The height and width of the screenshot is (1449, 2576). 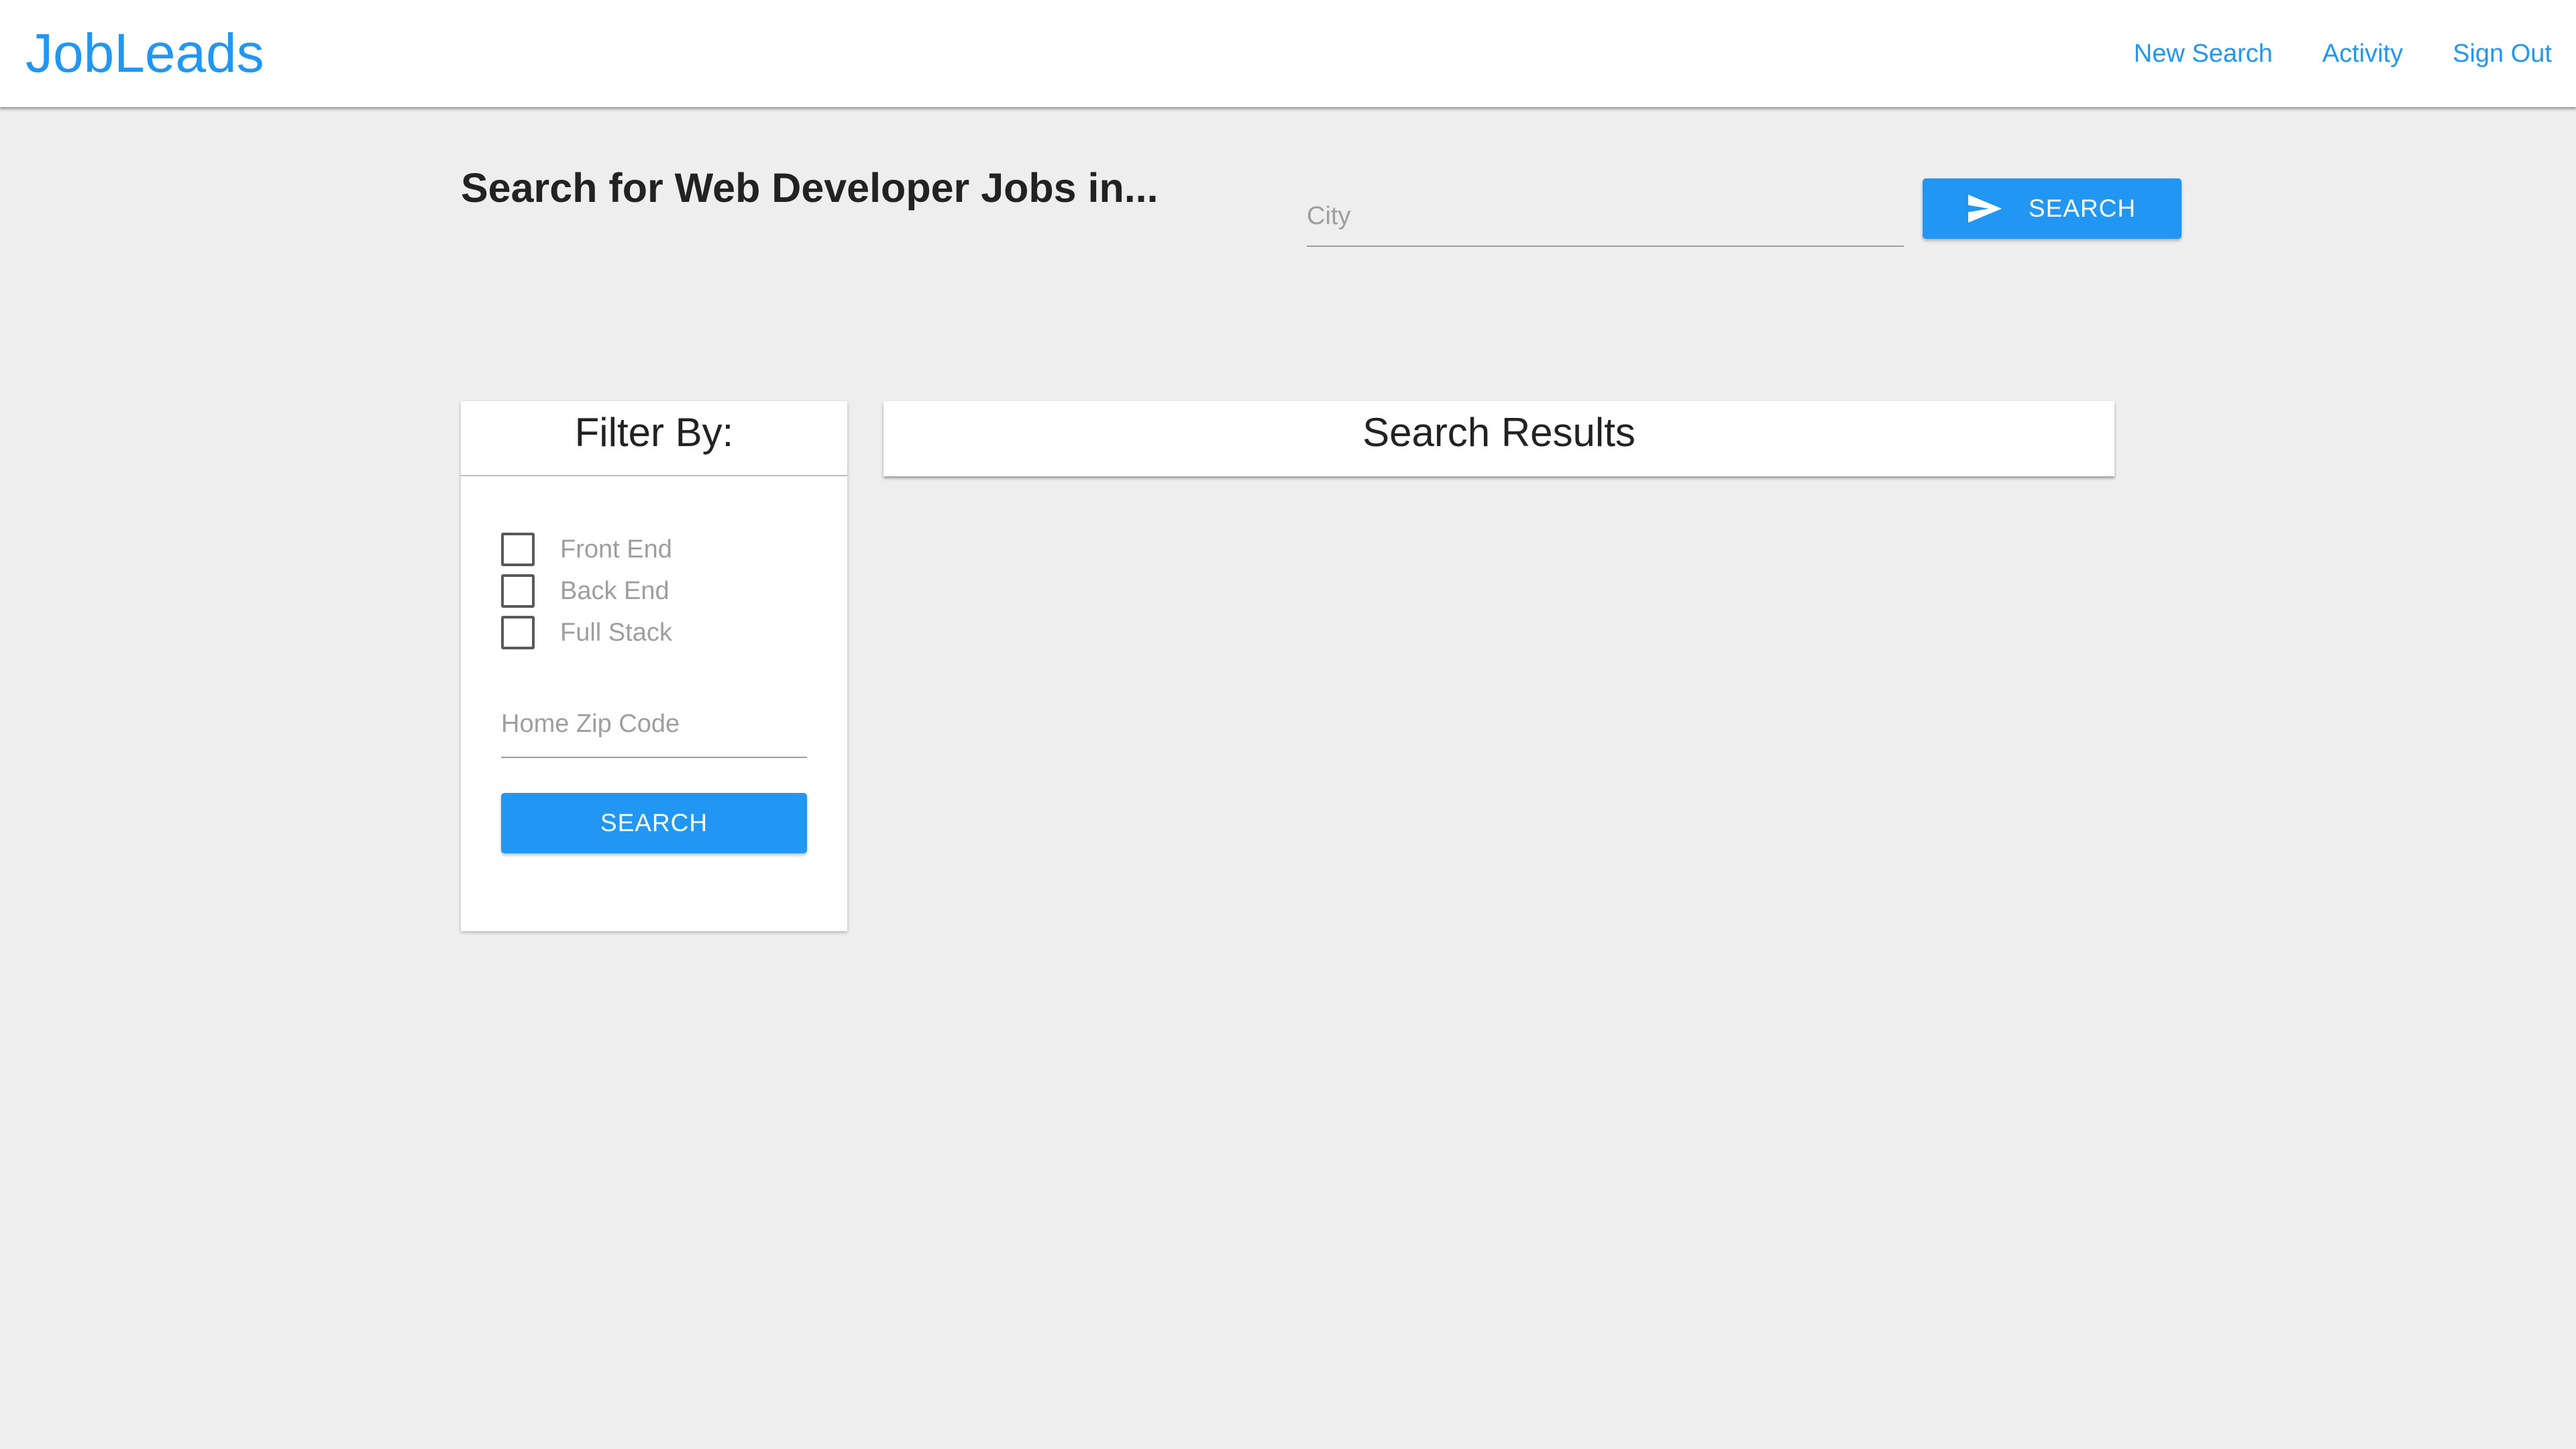 I want to click on filter-options: Front End Back End Full Stack, so click(x=586, y=591).